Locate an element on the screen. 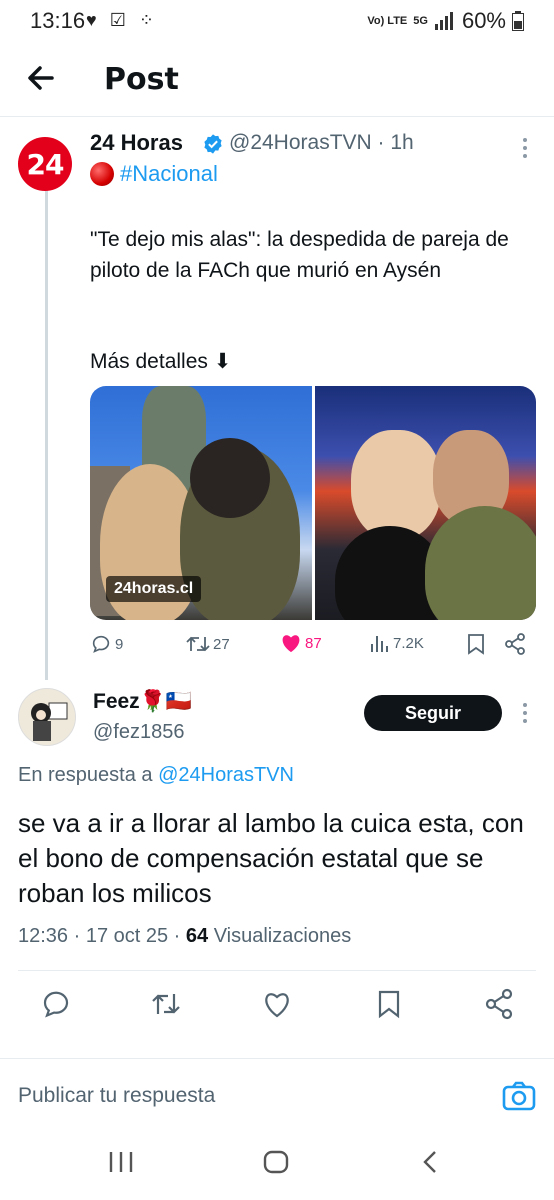 Image resolution: width=554 pixels, height=1200 pixels. follow-button: Seguir is located at coordinates (433, 713).